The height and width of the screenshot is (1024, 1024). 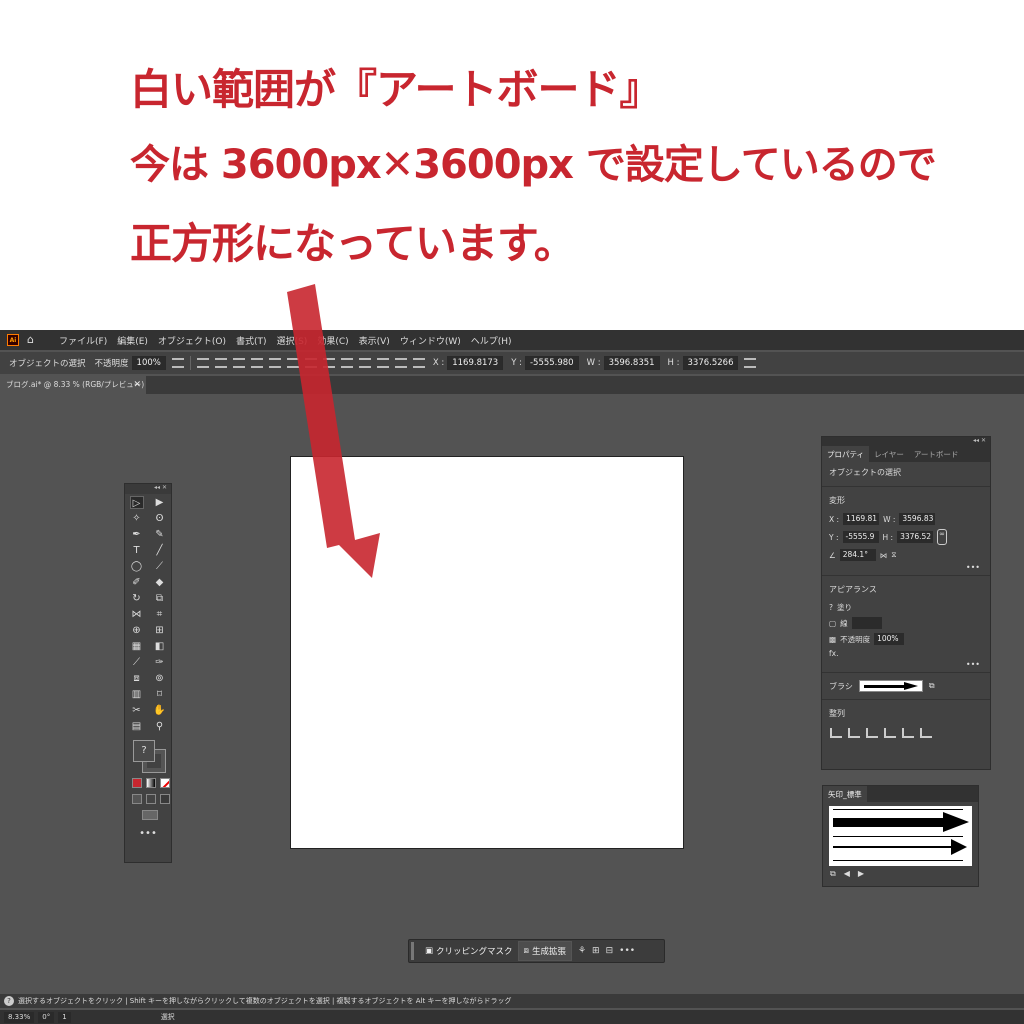 What do you see at coordinates (137, 550) in the screenshot?
I see `type-tool-icon: T` at bounding box center [137, 550].